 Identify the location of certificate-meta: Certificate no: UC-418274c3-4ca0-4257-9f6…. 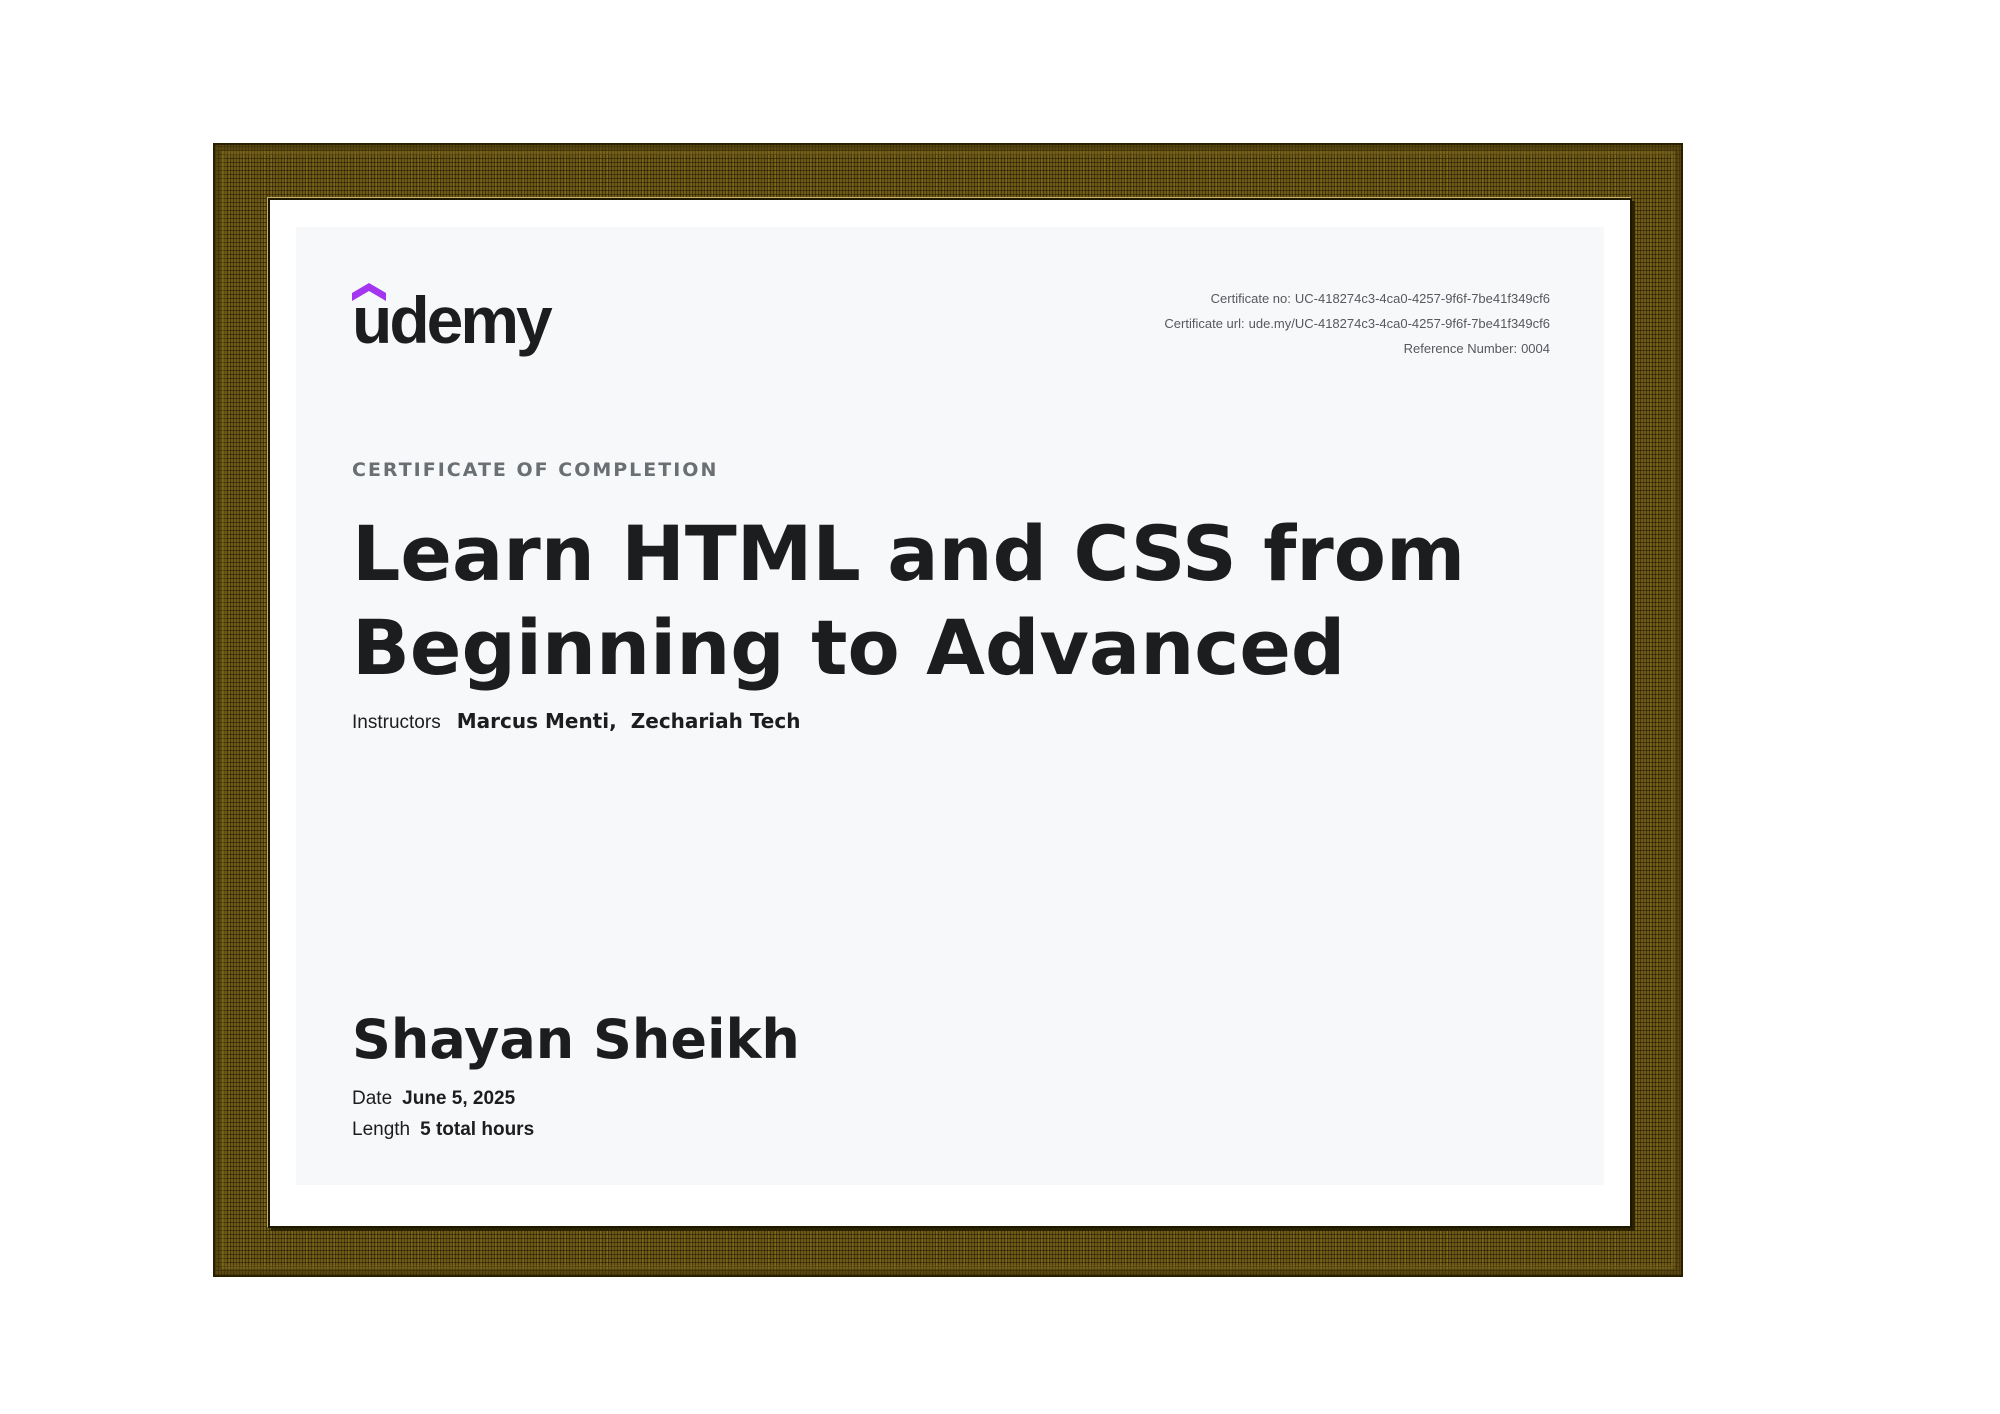
(1357, 323).